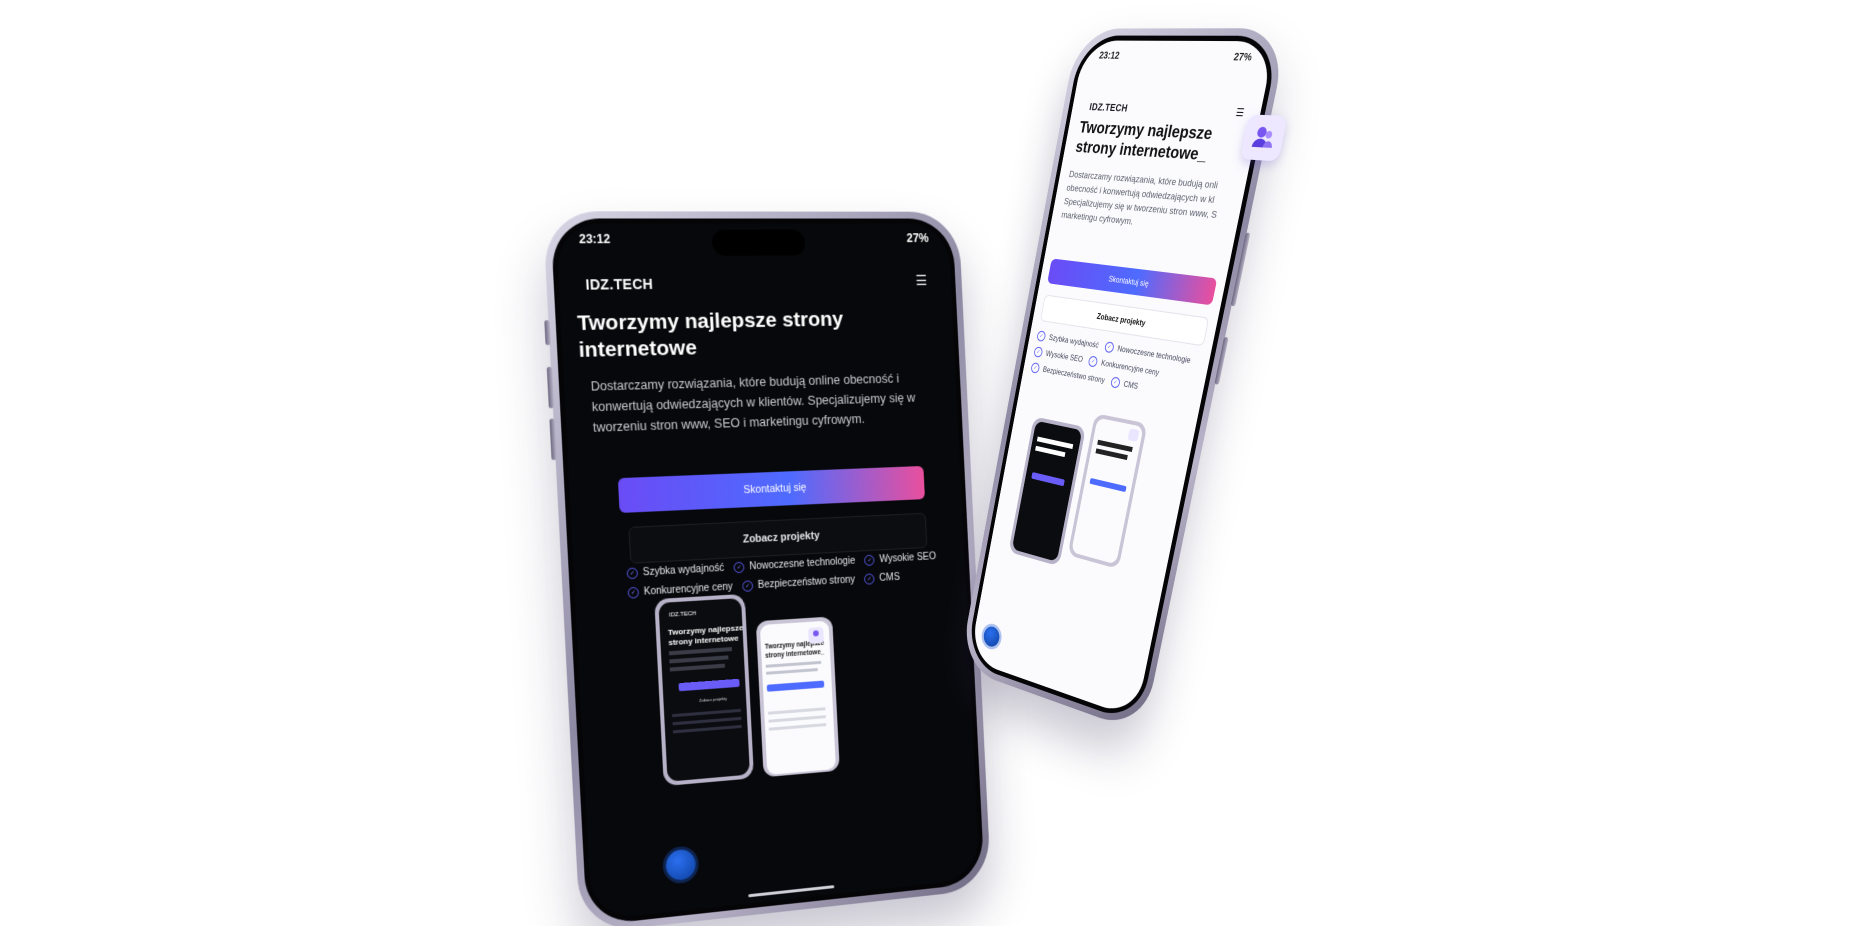 Image resolution: width=1876 pixels, height=926 pixels. I want to click on hero-title: Tworzymy najlepsze strony internetowe_, so click(1144, 141).